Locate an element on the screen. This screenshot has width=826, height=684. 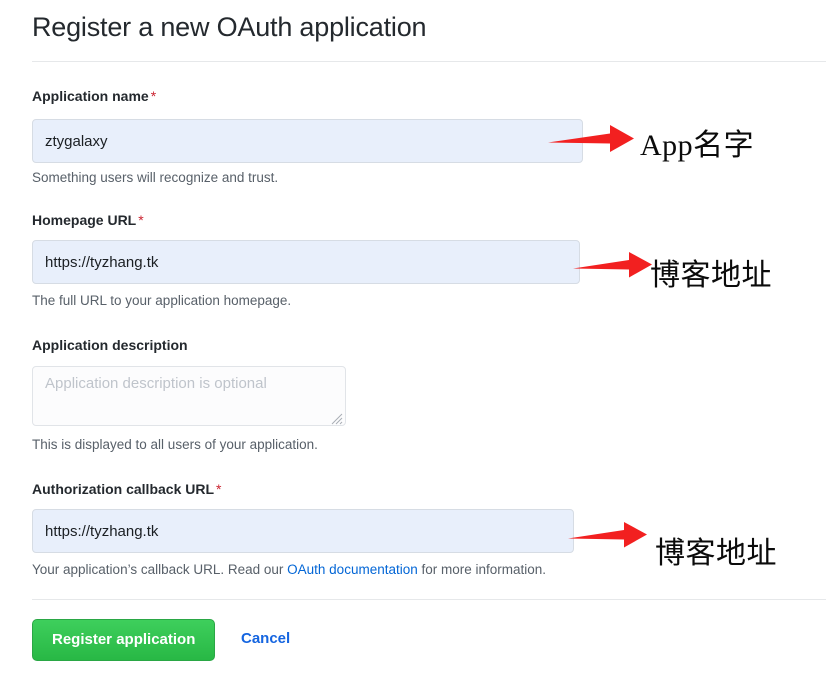
required-asterisk-homepage-url: * is located at coordinates (141, 220).